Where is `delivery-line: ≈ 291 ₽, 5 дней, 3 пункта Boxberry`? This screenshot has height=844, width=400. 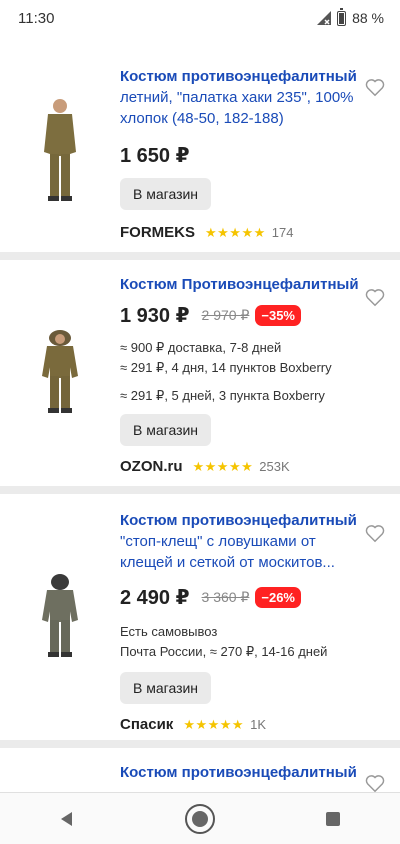 delivery-line: ≈ 291 ₽, 5 дней, 3 пункта Boxberry is located at coordinates (222, 395).